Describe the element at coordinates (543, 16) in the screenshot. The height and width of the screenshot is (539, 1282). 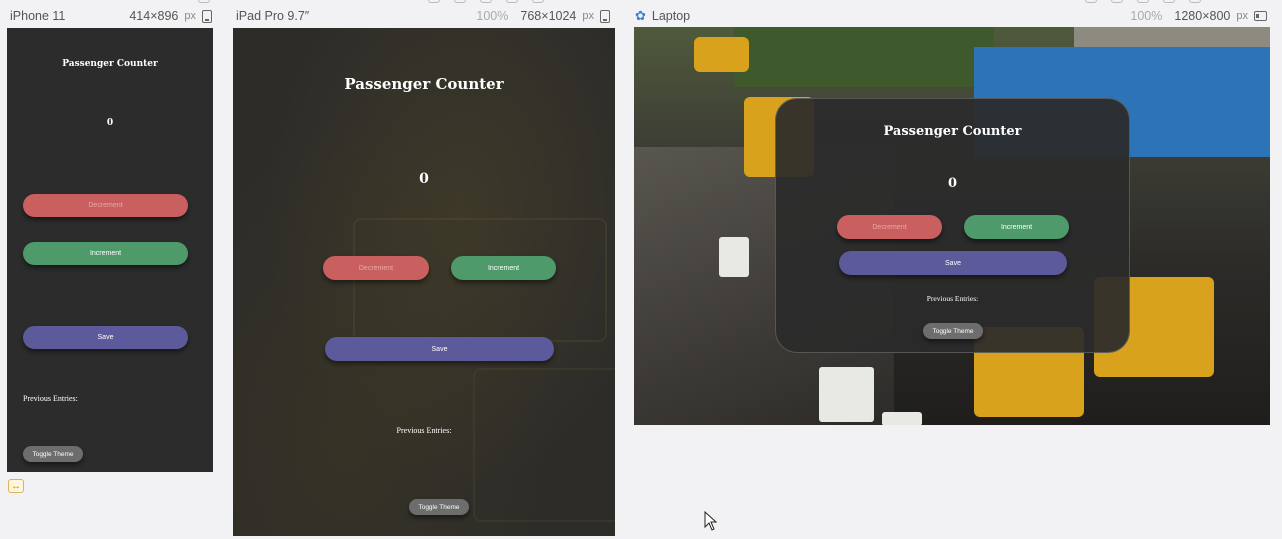
I see `ipad-dimensions: 100% 768×1024 px` at that location.